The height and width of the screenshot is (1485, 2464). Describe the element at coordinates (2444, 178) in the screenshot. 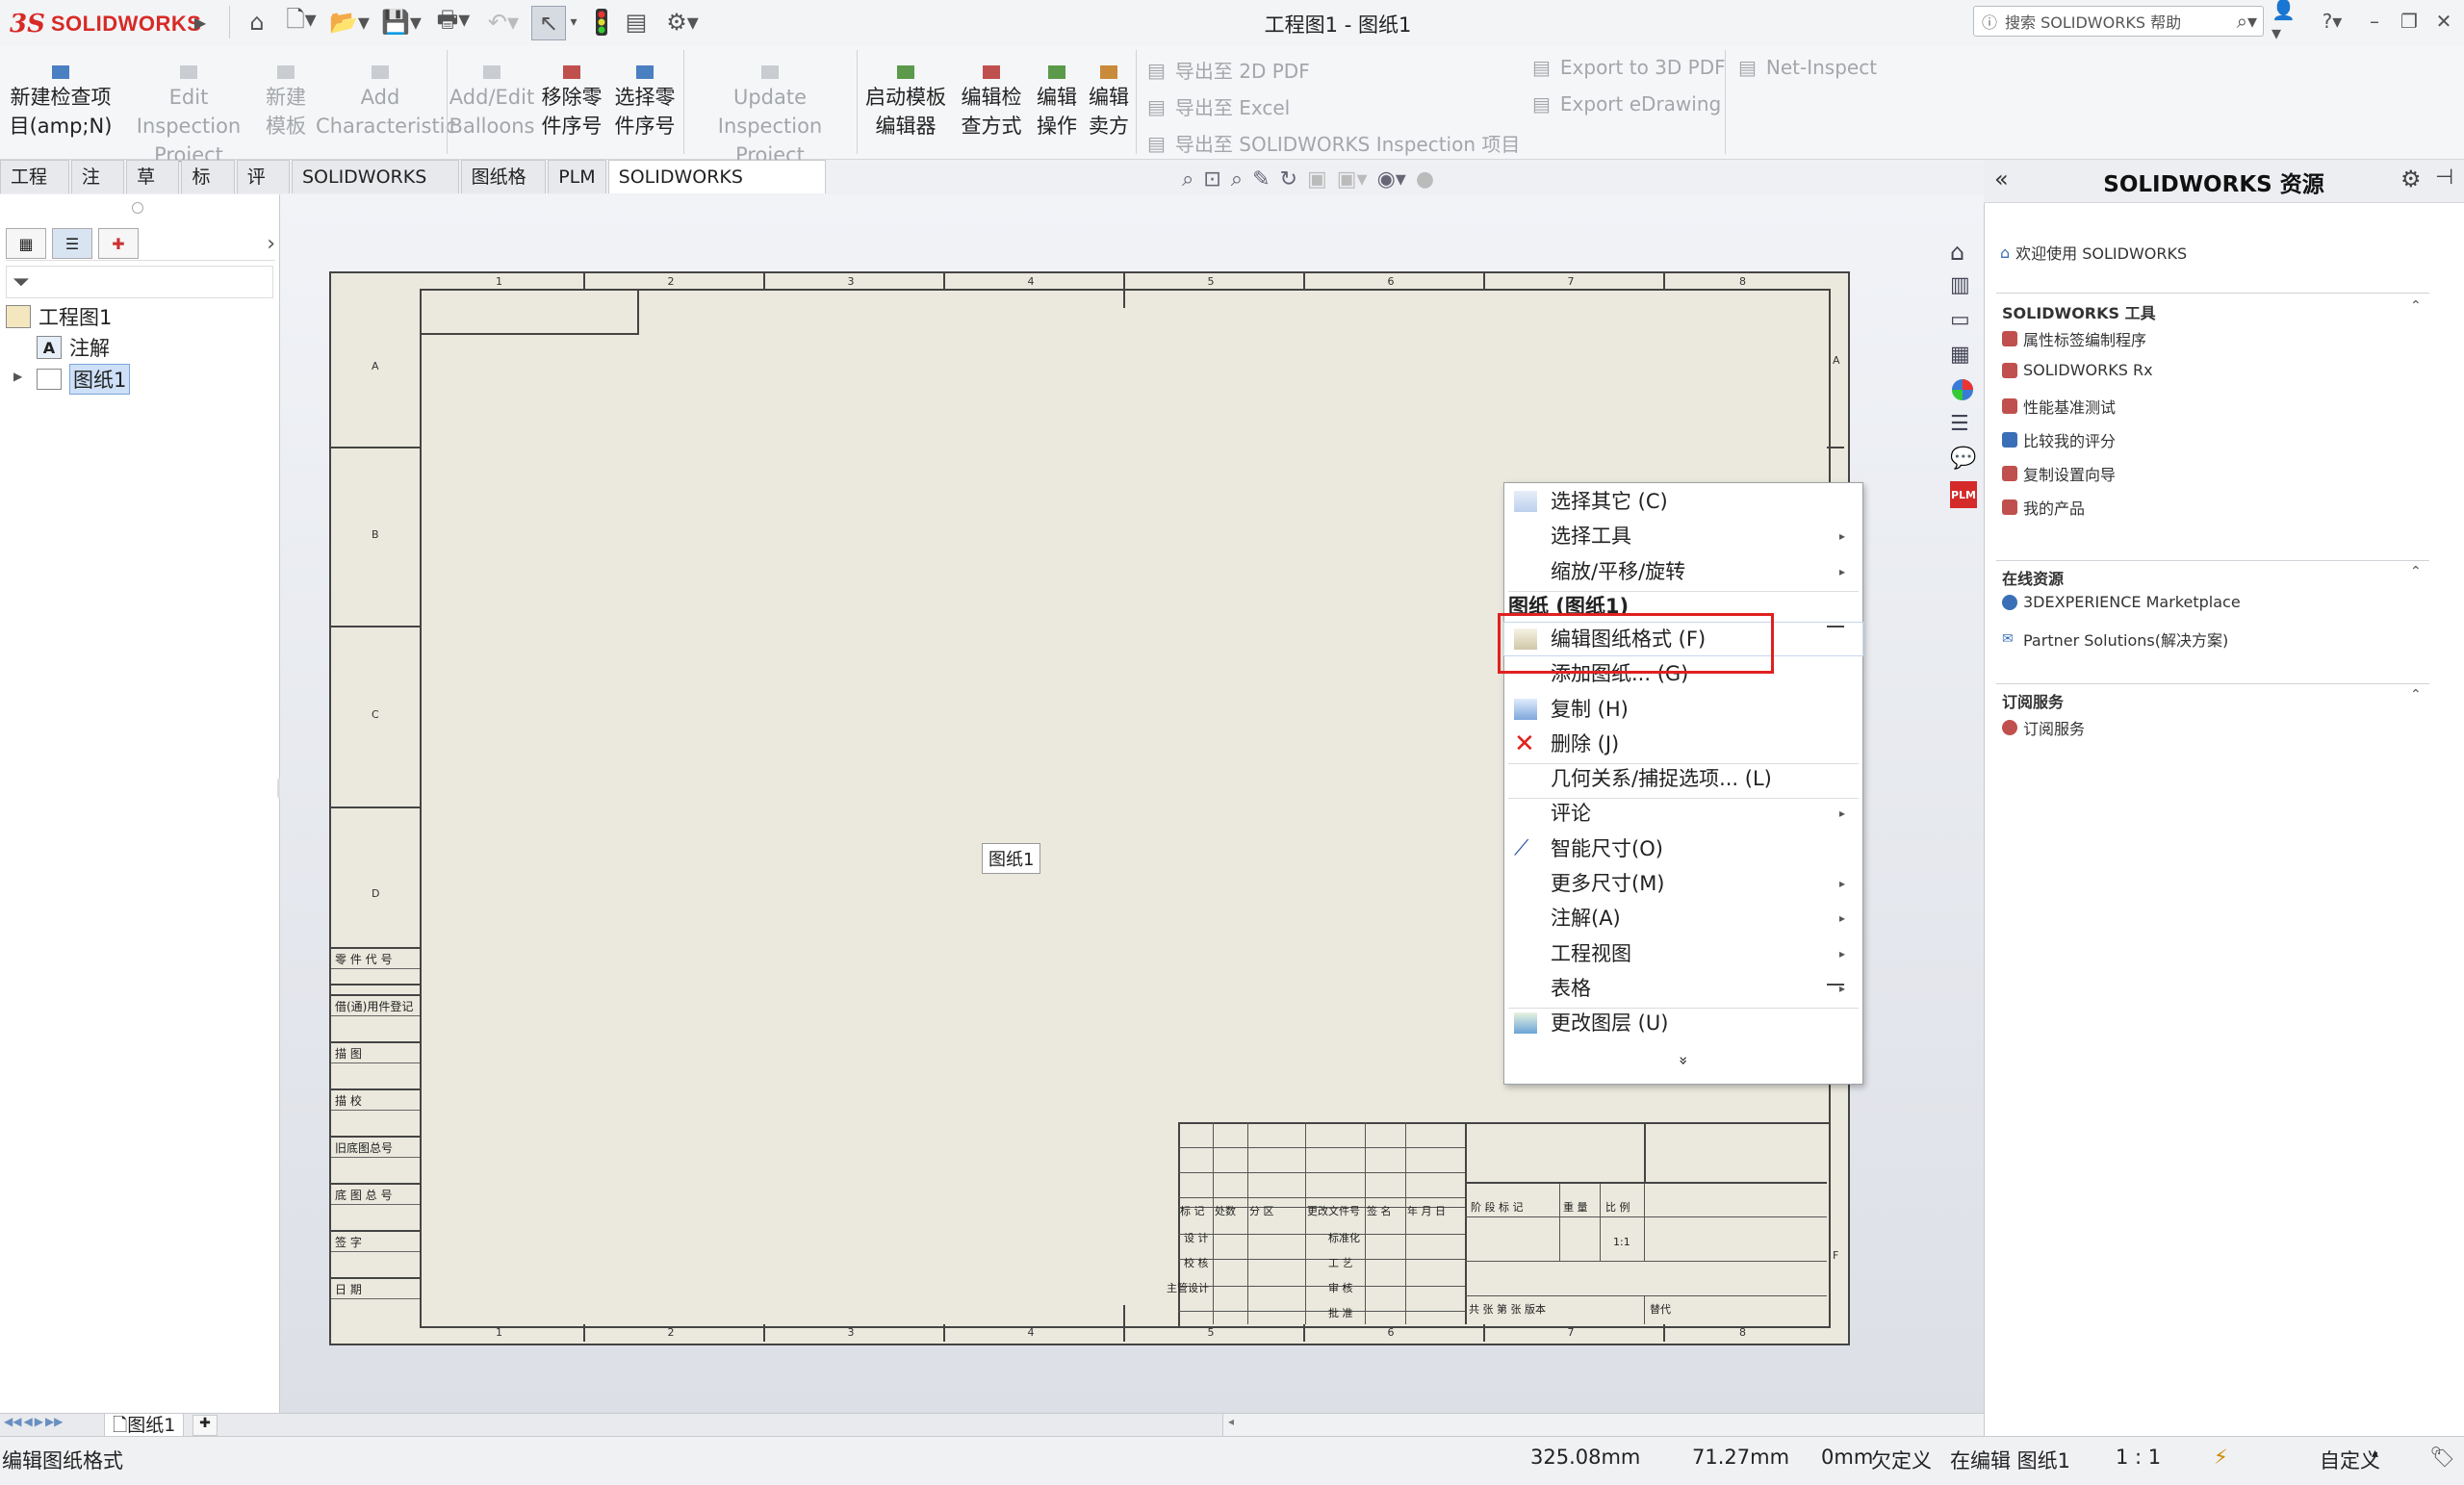

I see `pin-icon: ⊣` at that location.